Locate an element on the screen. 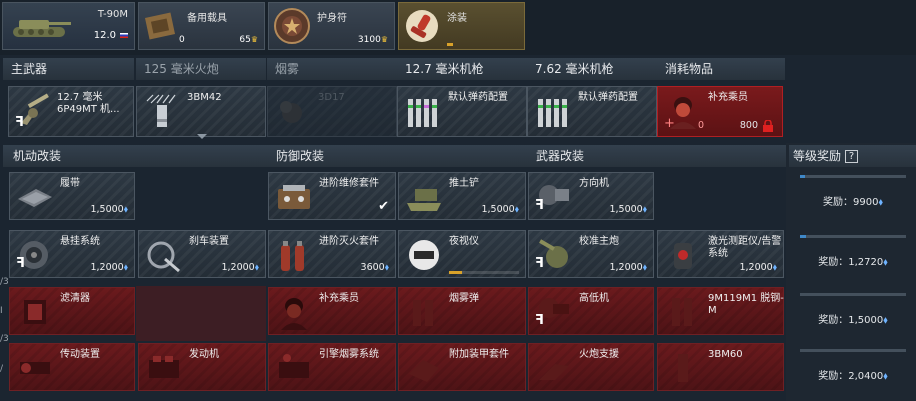 The width and height of the screenshot is (916, 401). mod-engine: 发动机 is located at coordinates (202, 367).